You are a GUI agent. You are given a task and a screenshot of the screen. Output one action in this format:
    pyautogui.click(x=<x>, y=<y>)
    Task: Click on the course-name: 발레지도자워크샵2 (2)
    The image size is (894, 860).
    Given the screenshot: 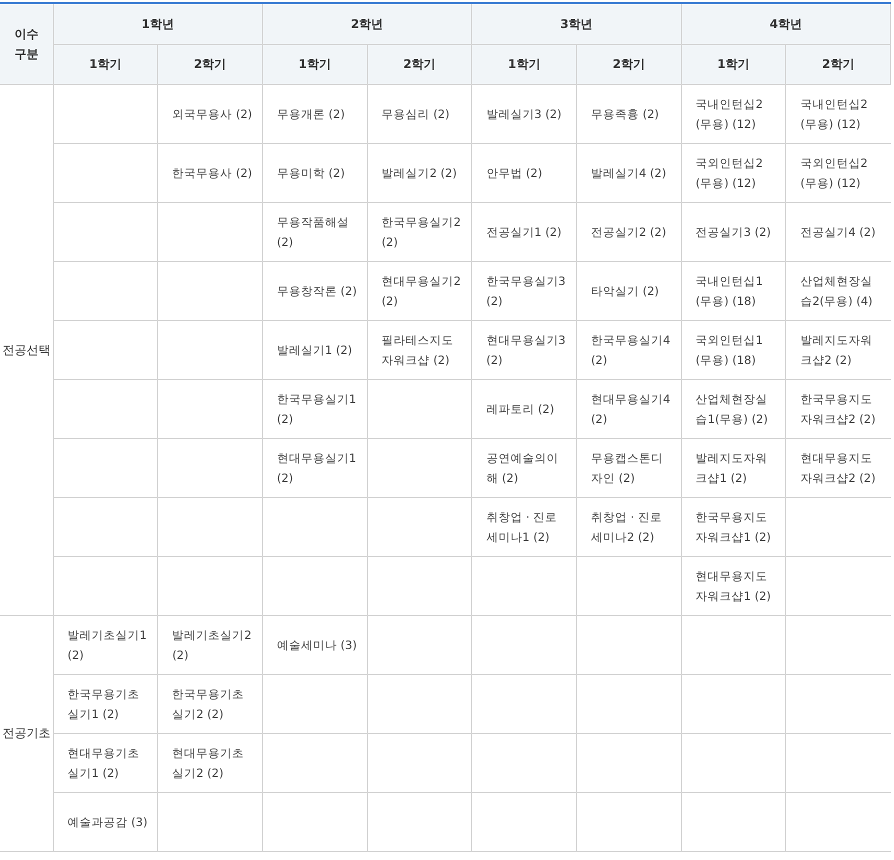 What is the action you would take?
    pyautogui.click(x=836, y=350)
    